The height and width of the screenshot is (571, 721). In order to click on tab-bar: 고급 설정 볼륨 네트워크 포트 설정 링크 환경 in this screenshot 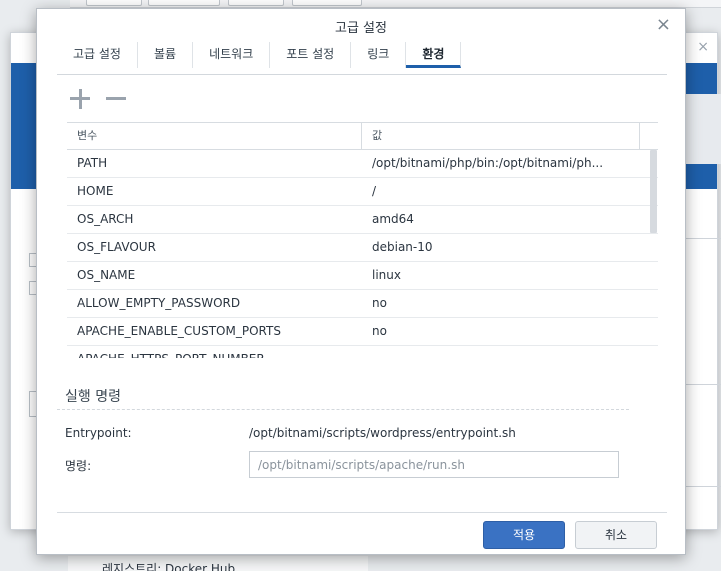, I will do `click(362, 58)`.